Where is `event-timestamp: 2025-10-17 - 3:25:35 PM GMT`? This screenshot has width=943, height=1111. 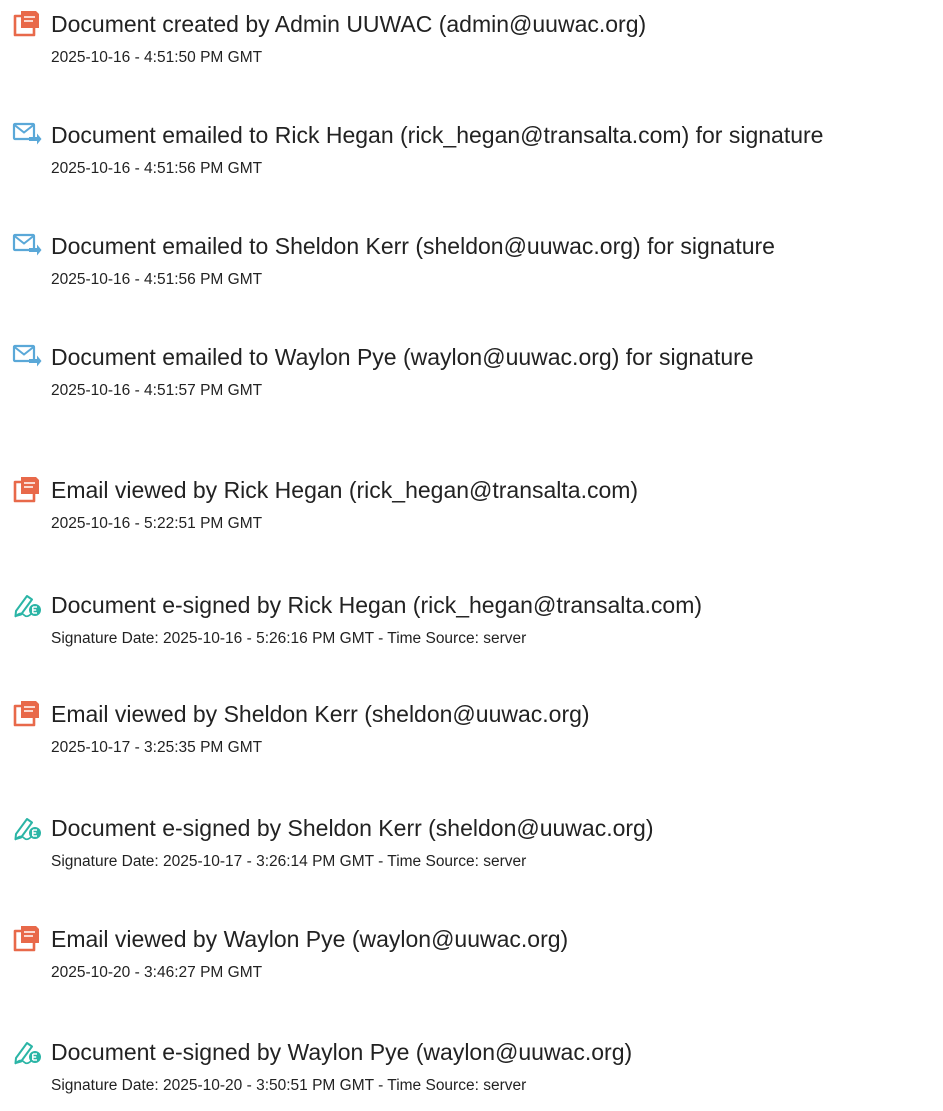
event-timestamp: 2025-10-17 - 3:25:35 PM GMT is located at coordinates (157, 747).